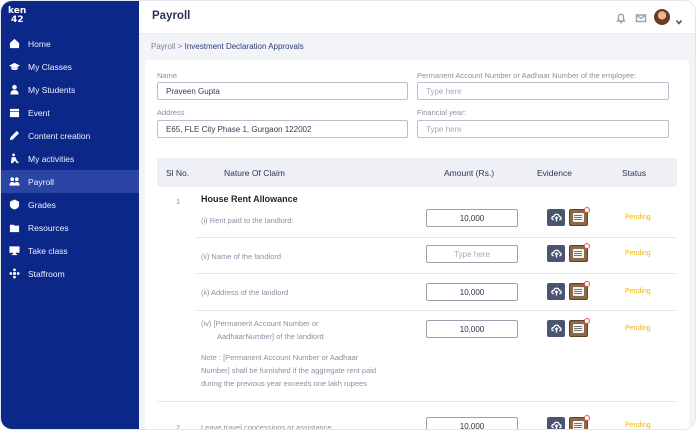 Image resolution: width=696 pixels, height=430 pixels. What do you see at coordinates (42, 204) in the screenshot?
I see `sidebar-item-label: Grades` at bounding box center [42, 204].